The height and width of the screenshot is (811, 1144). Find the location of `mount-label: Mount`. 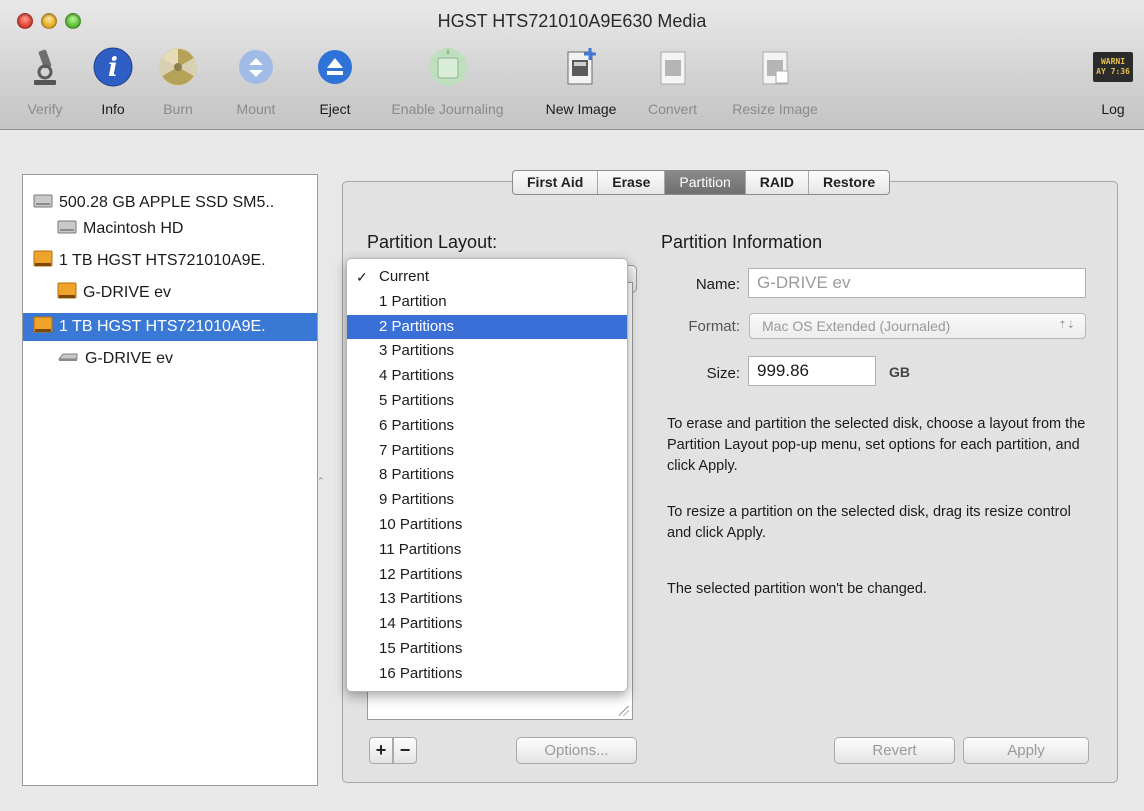

mount-label: Mount is located at coordinates (256, 109).